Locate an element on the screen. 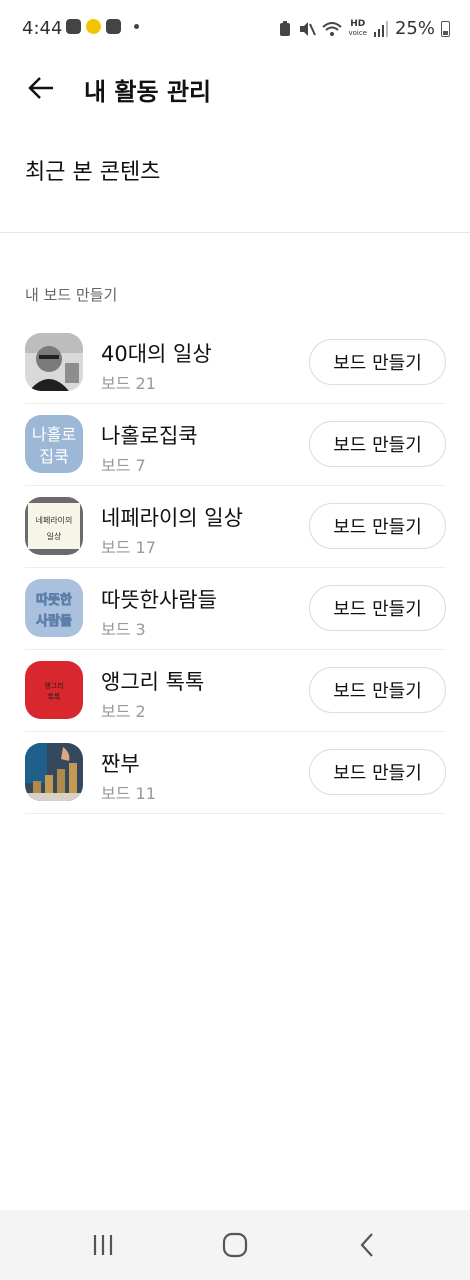  thumbnail-text-top: 네페라이의 is located at coordinates (54, 520).